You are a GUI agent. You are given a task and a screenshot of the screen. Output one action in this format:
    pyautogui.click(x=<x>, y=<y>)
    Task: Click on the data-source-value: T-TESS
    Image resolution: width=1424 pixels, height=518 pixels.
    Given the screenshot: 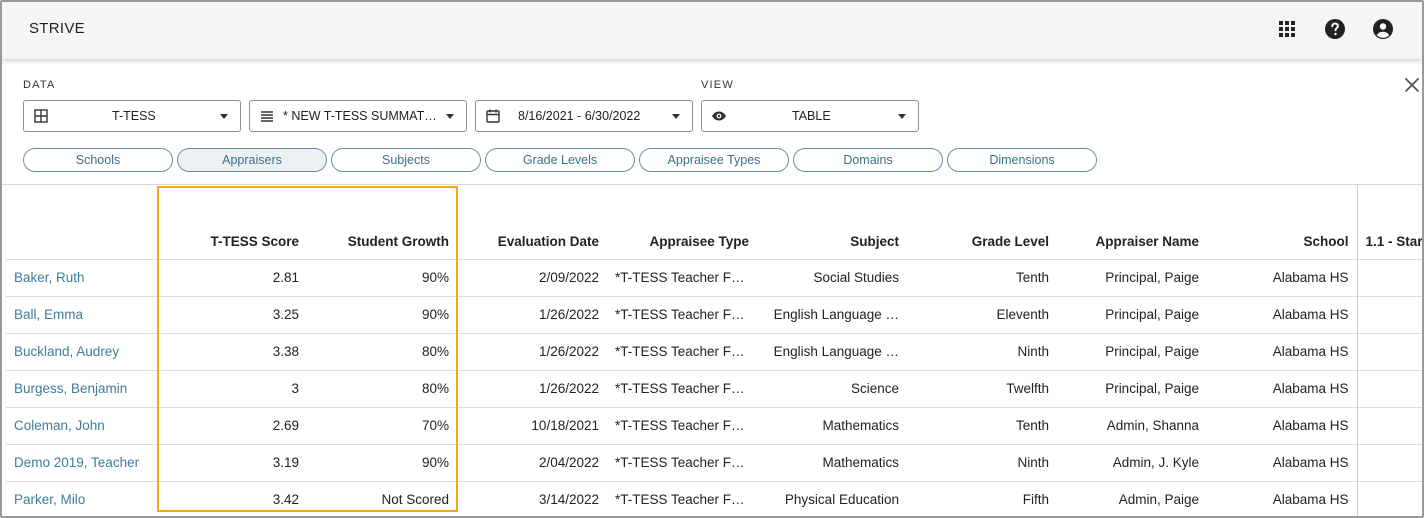 What is the action you would take?
    pyautogui.click(x=134, y=116)
    